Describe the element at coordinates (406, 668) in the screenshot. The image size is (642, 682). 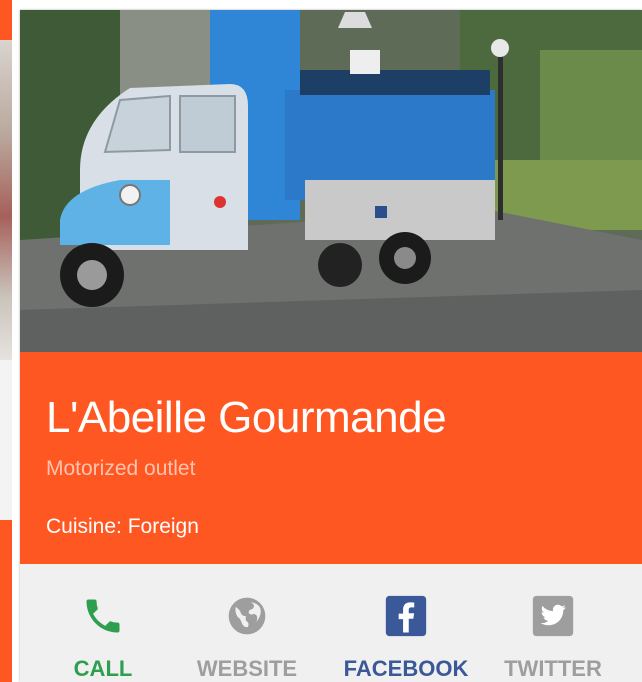
I see `facebook-label: FACEBOOK` at that location.